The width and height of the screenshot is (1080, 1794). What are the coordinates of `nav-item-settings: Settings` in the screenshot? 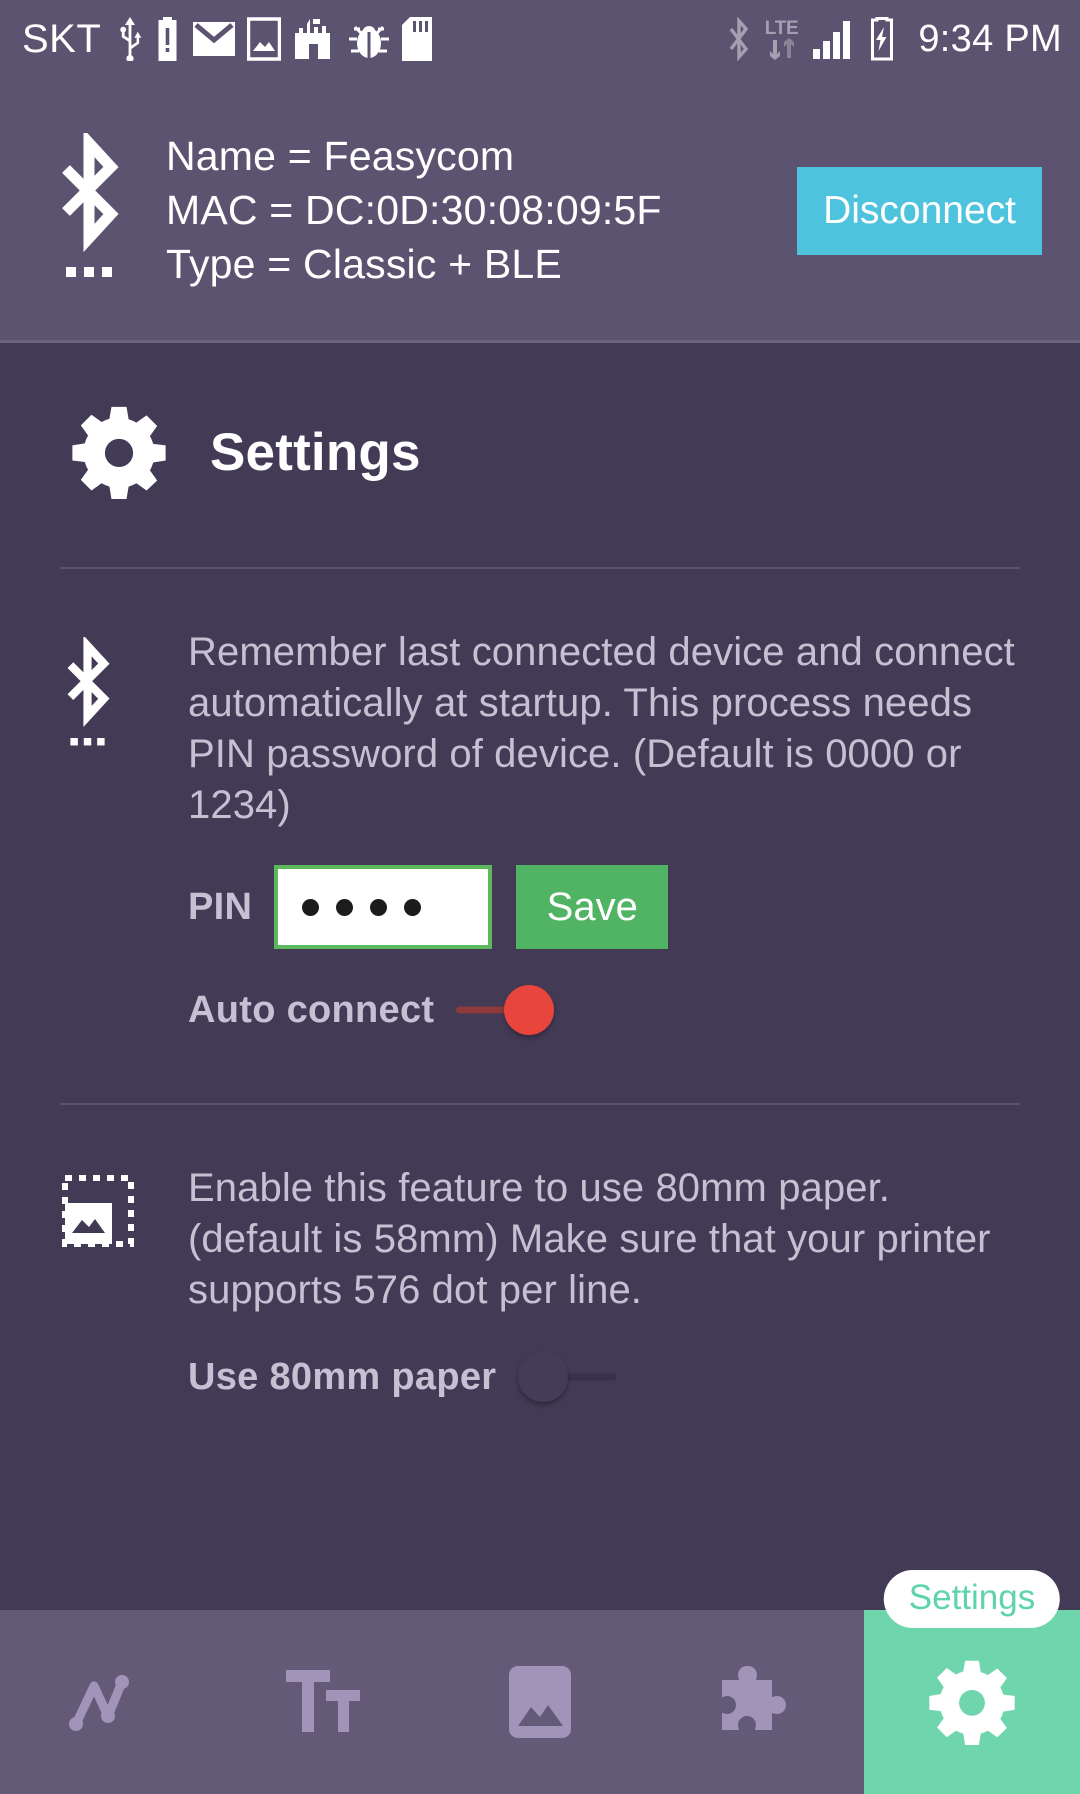 It's located at (972, 1682).